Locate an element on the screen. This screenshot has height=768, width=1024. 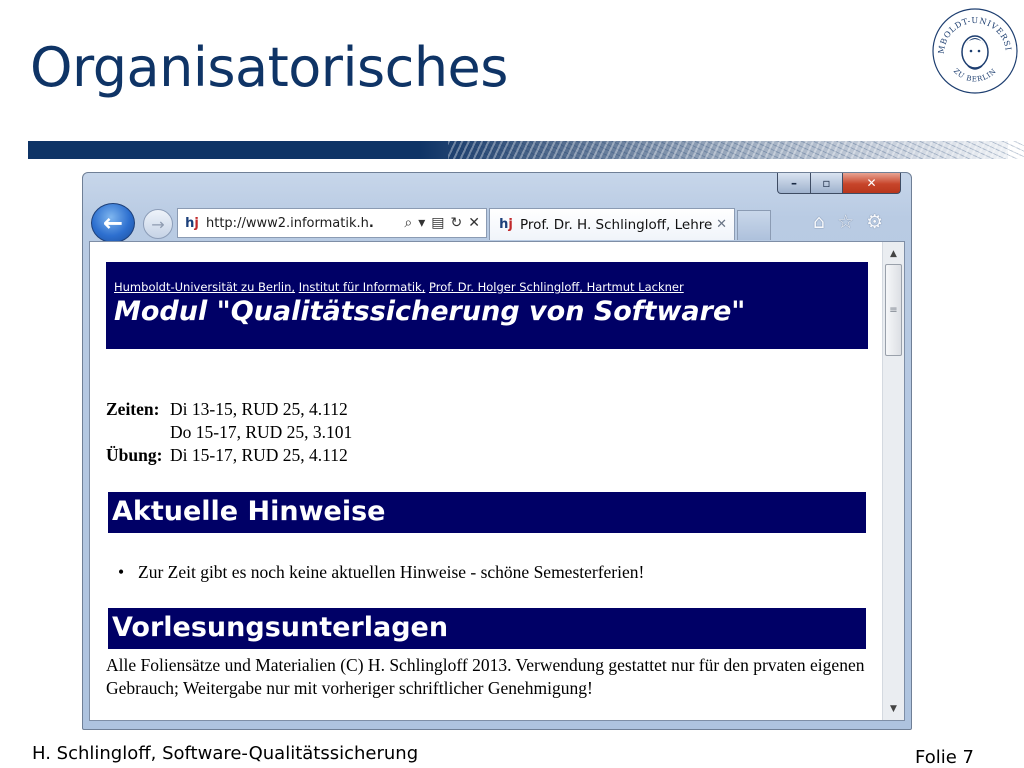
tab-active: hj Prof. Dr. H. Schlingloff, Lehre ✕ is located at coordinates (612, 224).